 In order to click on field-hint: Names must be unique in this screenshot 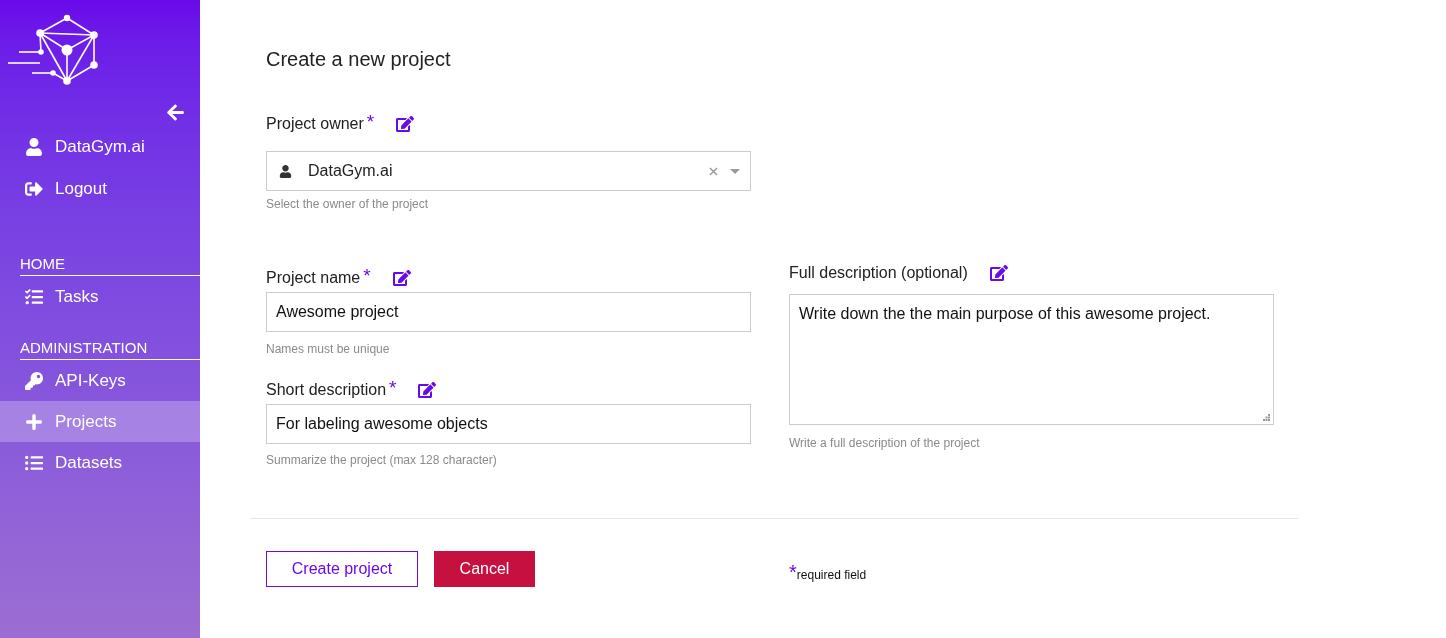, I will do `click(328, 349)`.